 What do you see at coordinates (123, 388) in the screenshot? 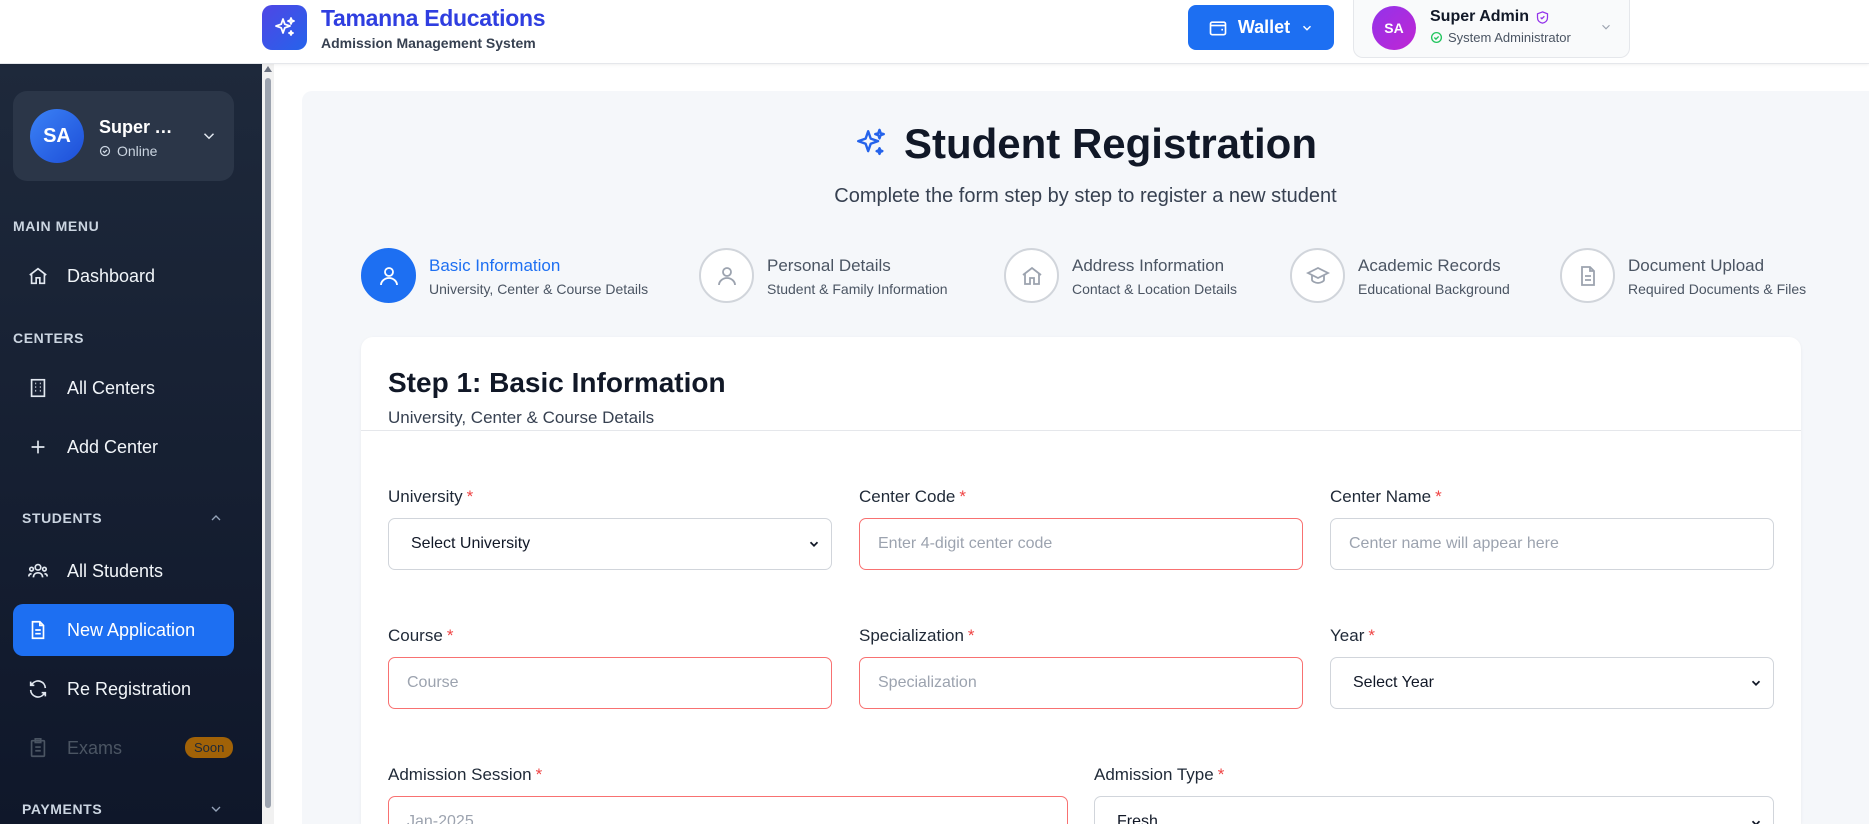
I see `sidebar-item-all-centers: All Centers` at bounding box center [123, 388].